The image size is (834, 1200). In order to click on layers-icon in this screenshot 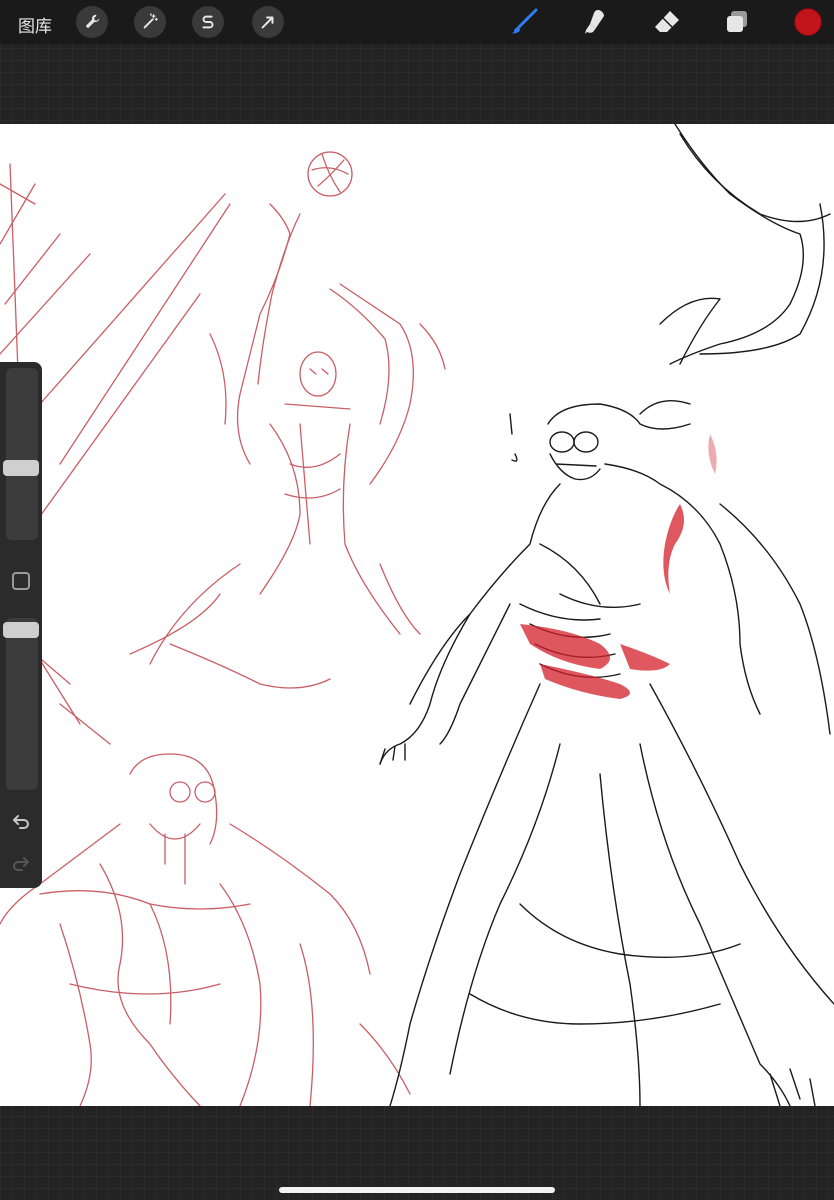, I will do `click(737, 22)`.